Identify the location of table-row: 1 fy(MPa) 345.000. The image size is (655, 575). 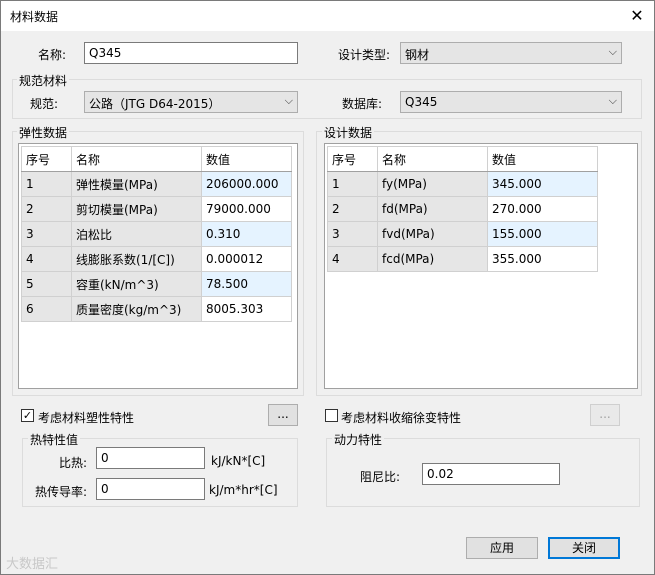
(462, 184).